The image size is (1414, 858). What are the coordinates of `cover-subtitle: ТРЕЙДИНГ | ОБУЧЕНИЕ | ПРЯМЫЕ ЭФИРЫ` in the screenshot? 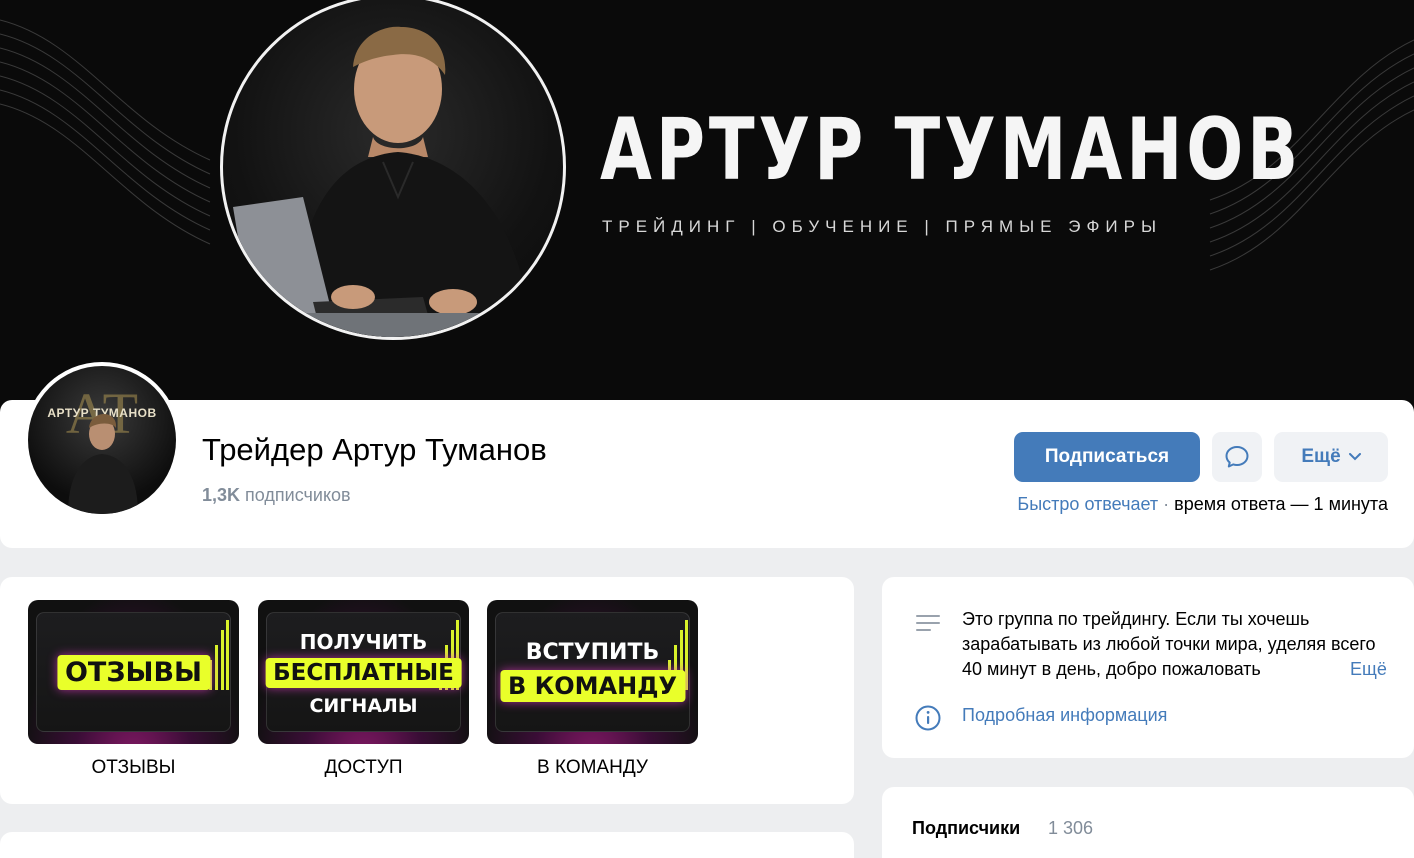 It's located at (882, 226).